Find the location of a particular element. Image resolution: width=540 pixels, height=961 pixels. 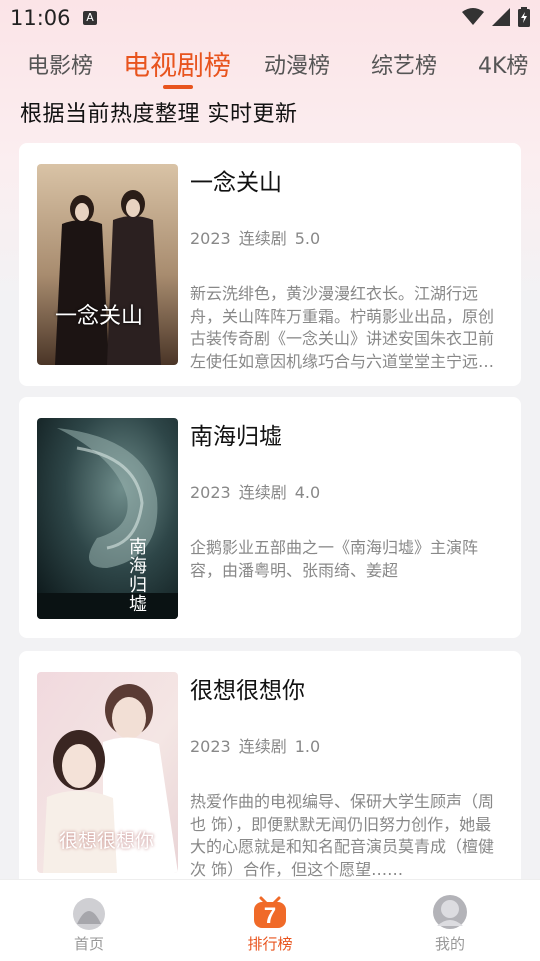

poster-image: 一念关山 is located at coordinates (107, 264).